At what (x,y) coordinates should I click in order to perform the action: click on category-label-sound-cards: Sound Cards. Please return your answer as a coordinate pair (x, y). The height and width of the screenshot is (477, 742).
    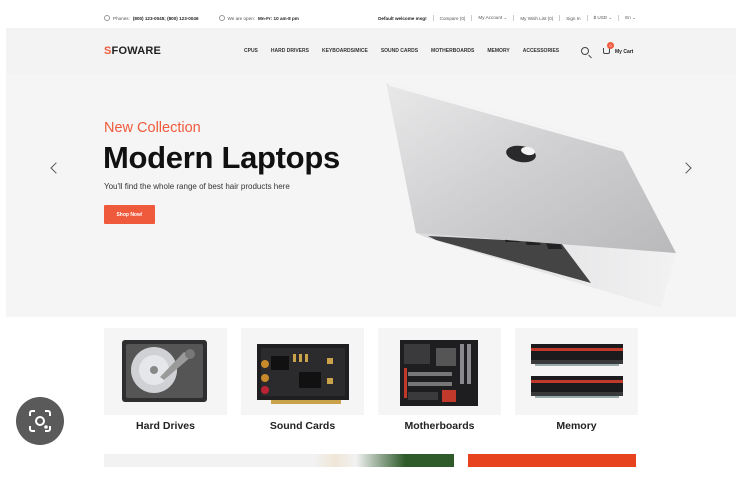
    Looking at the image, I should click on (302, 426).